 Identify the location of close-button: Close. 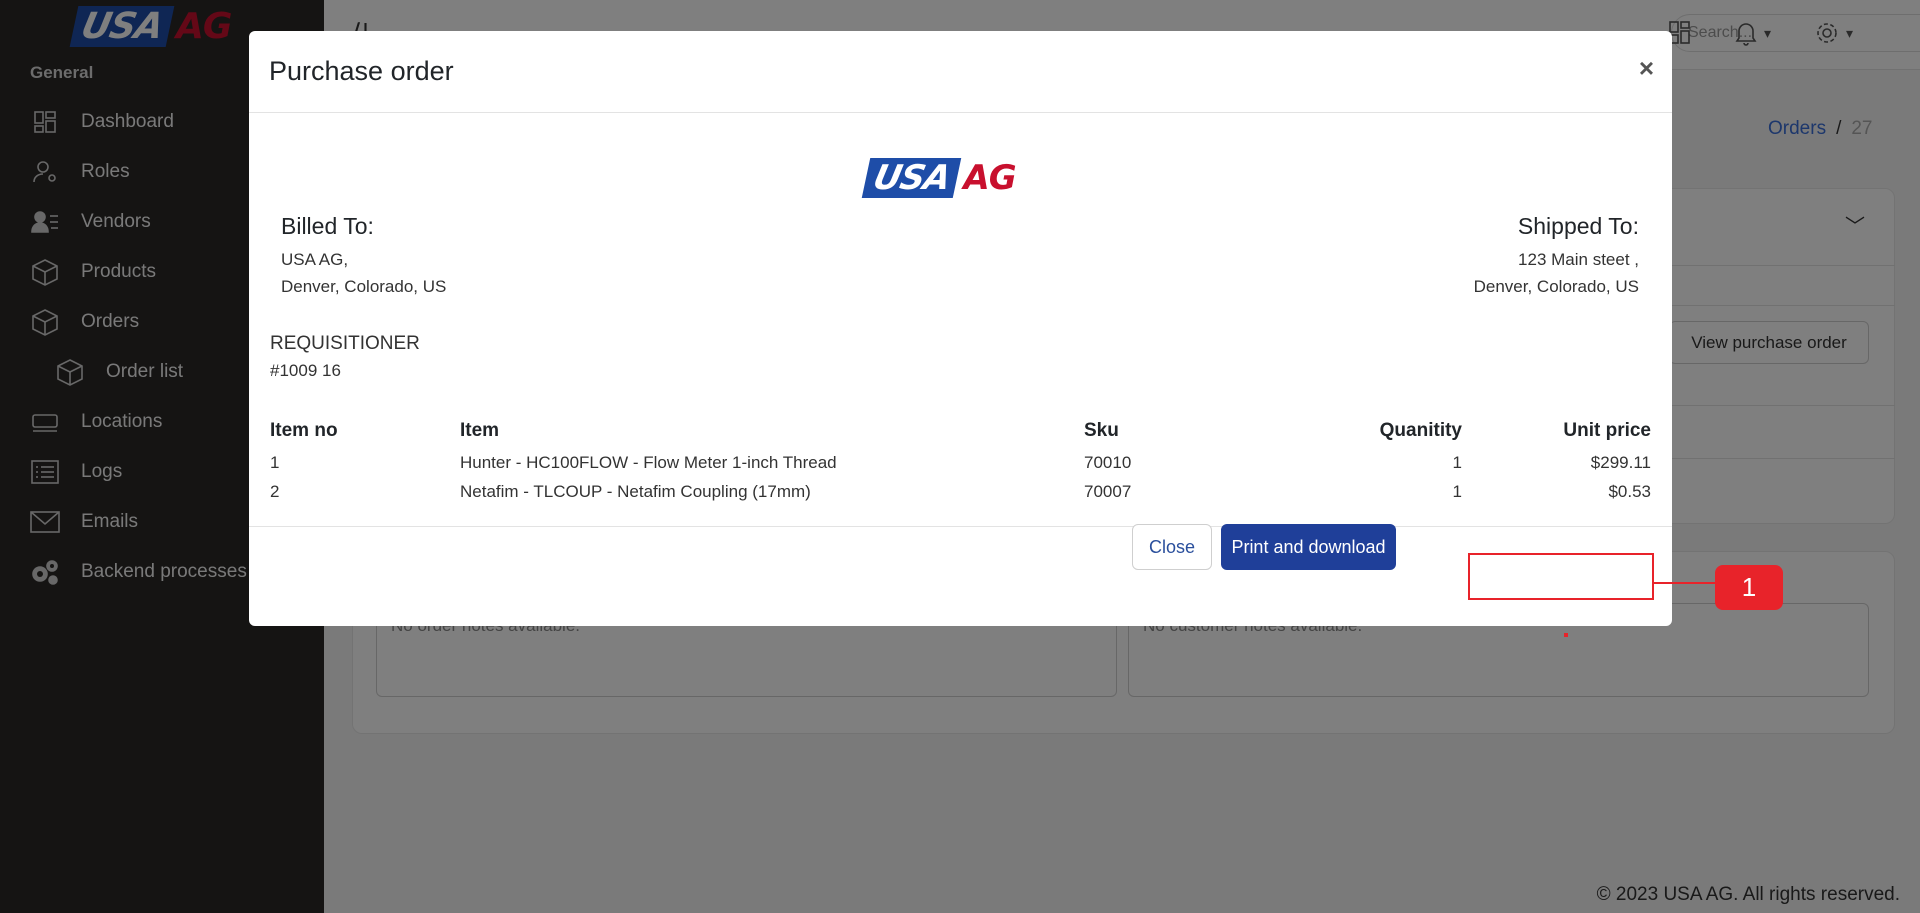
(1172, 547).